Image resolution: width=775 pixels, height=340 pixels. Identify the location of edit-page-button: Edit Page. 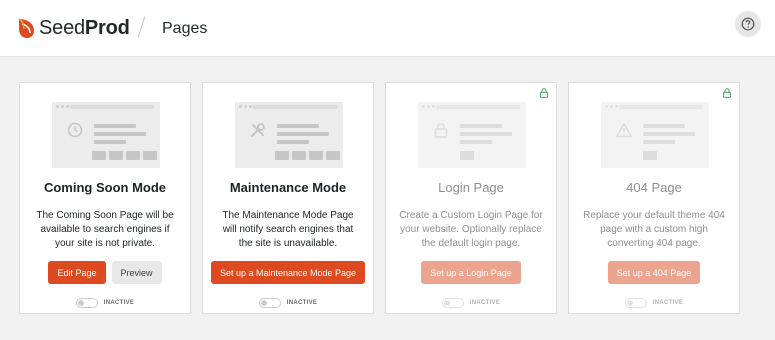
(77, 272).